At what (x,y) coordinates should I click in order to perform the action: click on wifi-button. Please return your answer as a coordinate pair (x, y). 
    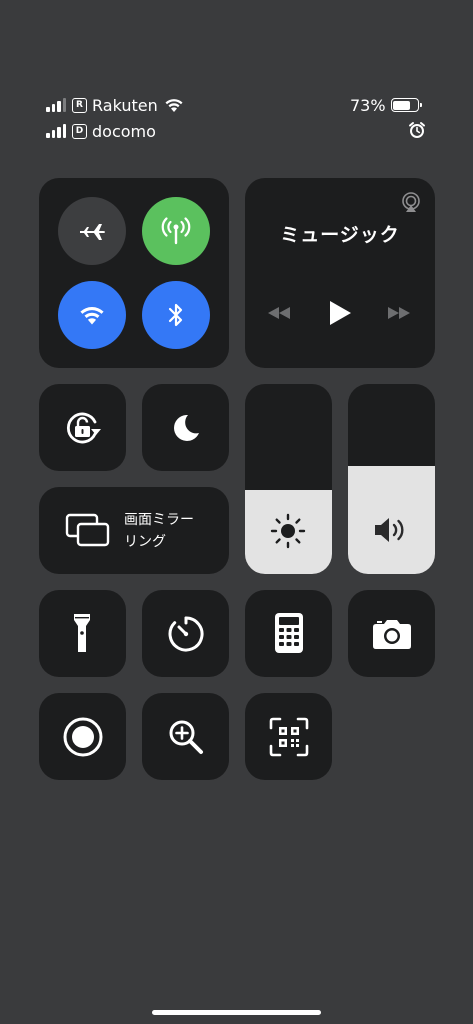
    Looking at the image, I should click on (92, 315).